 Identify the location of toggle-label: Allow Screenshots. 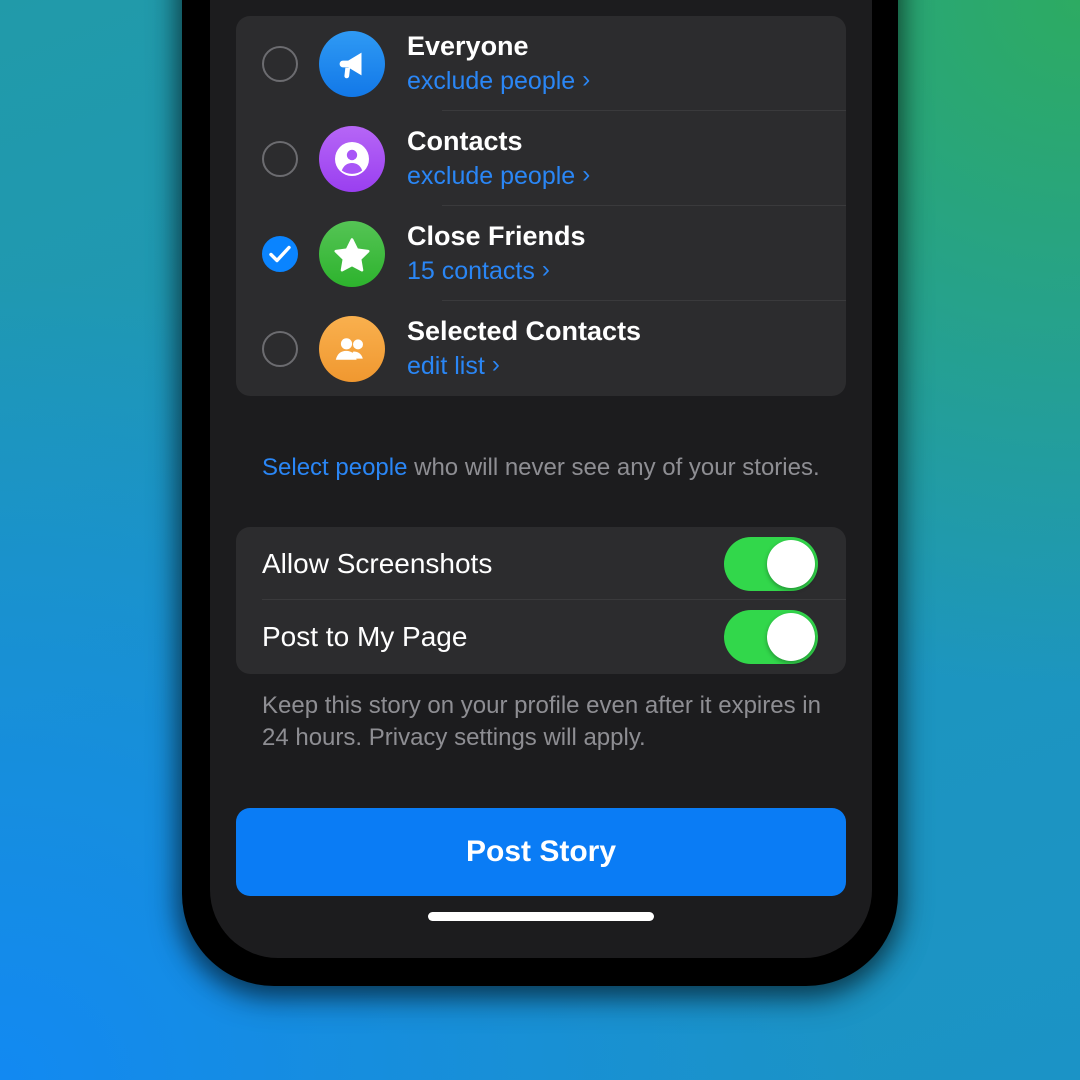
(377, 563).